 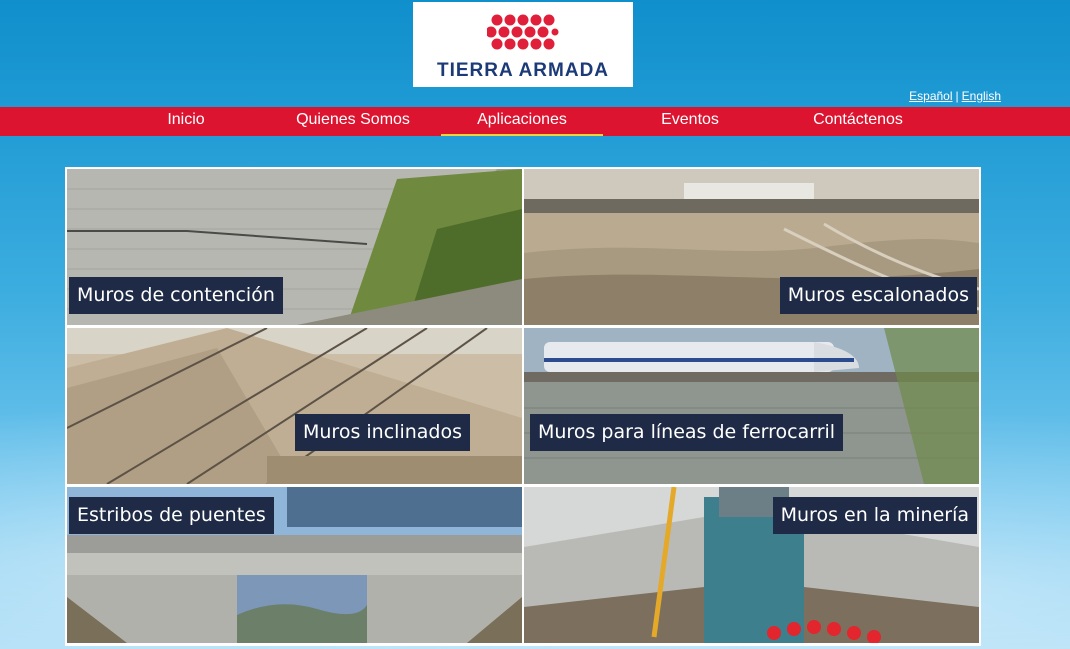 I want to click on tile-caption: Estribos de puentes, so click(x=171, y=515).